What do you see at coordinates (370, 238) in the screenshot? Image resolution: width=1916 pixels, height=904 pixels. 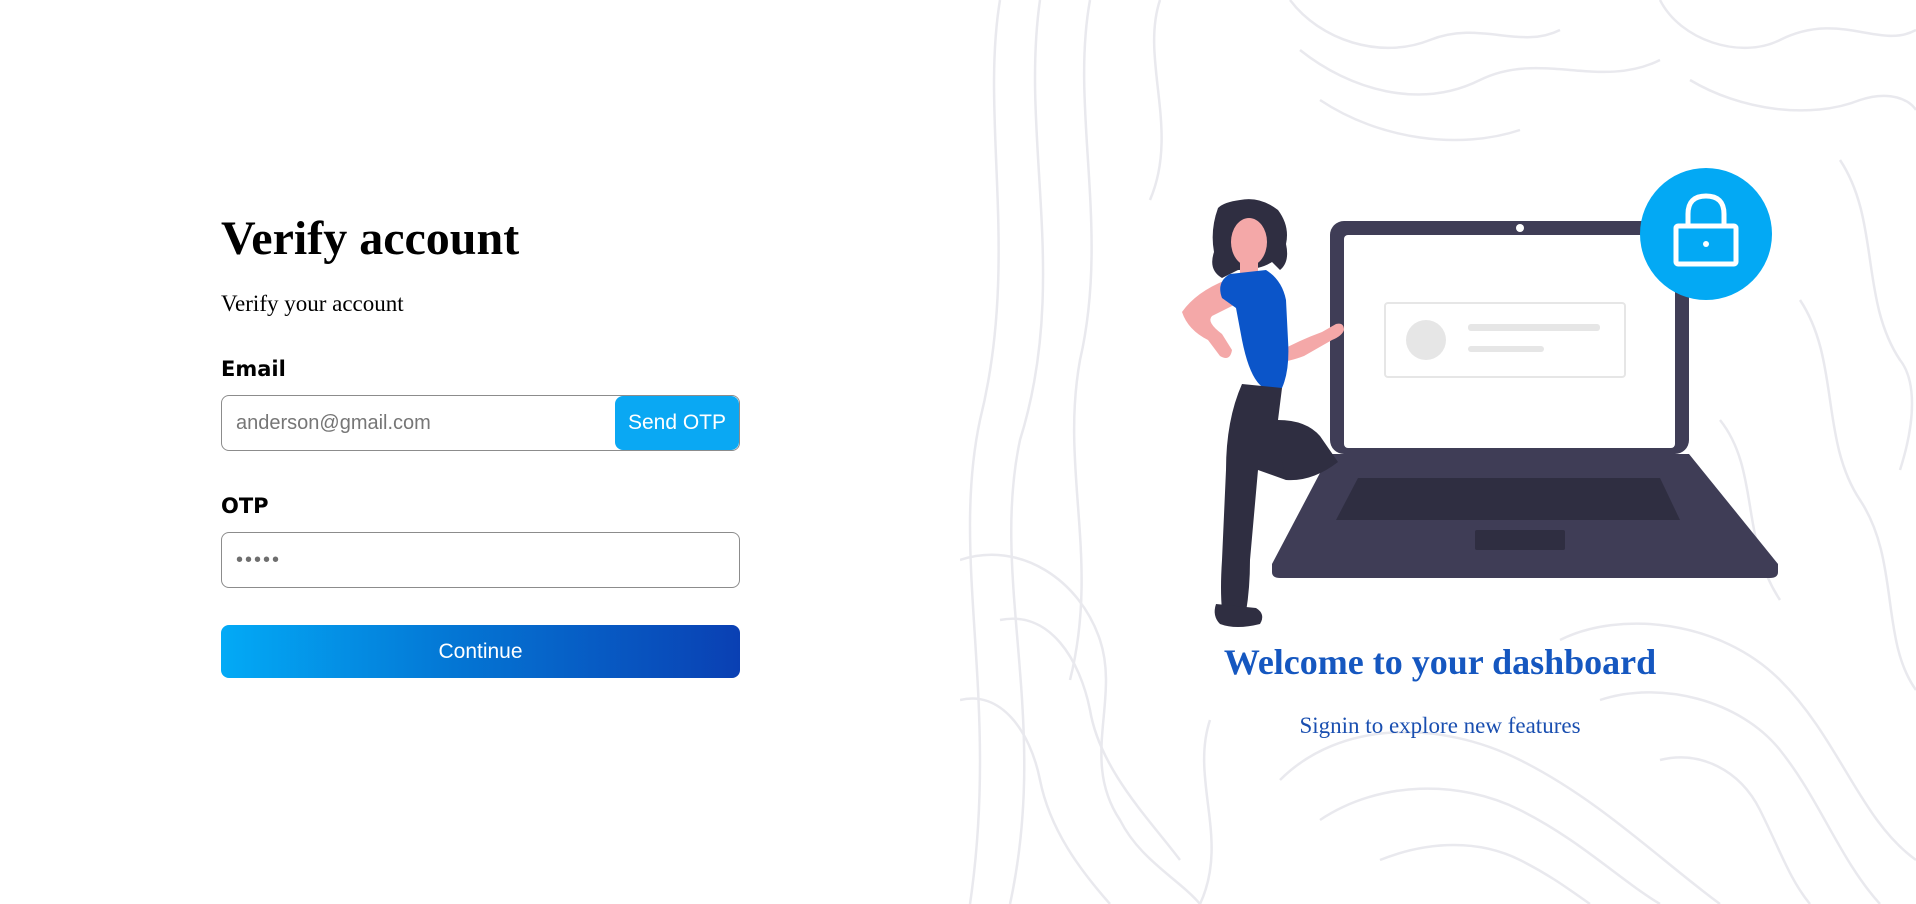 I see `page-title: Verify account` at bounding box center [370, 238].